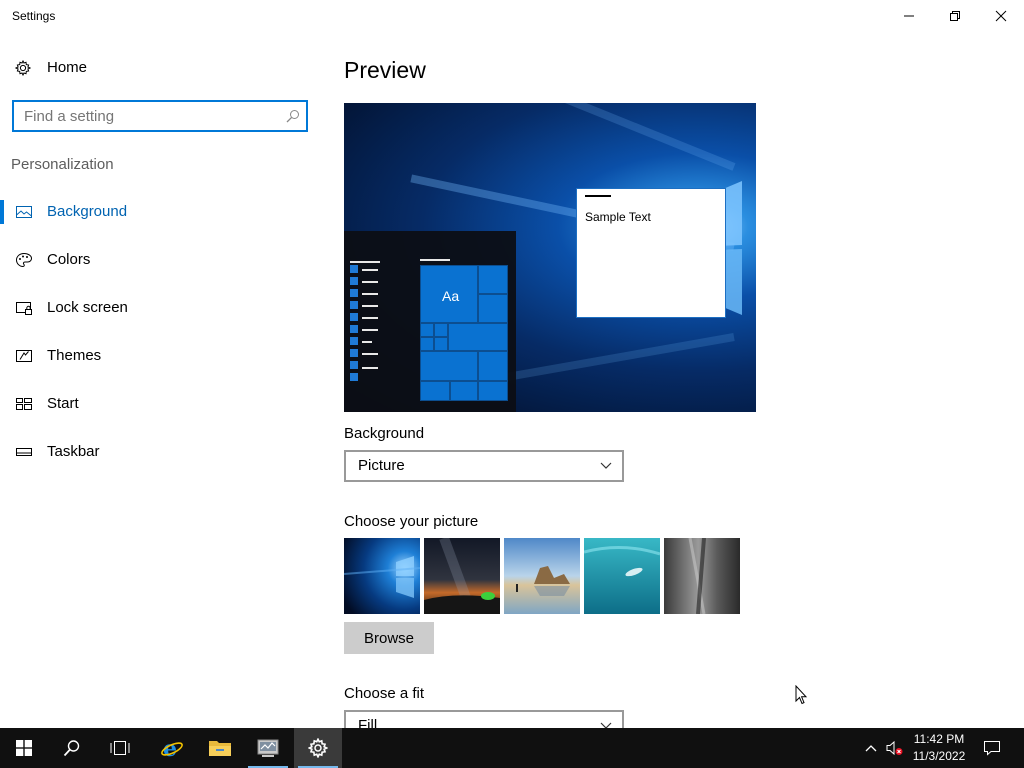 The height and width of the screenshot is (768, 1024). I want to click on internet-explorer-icon: e, so click(172, 748).